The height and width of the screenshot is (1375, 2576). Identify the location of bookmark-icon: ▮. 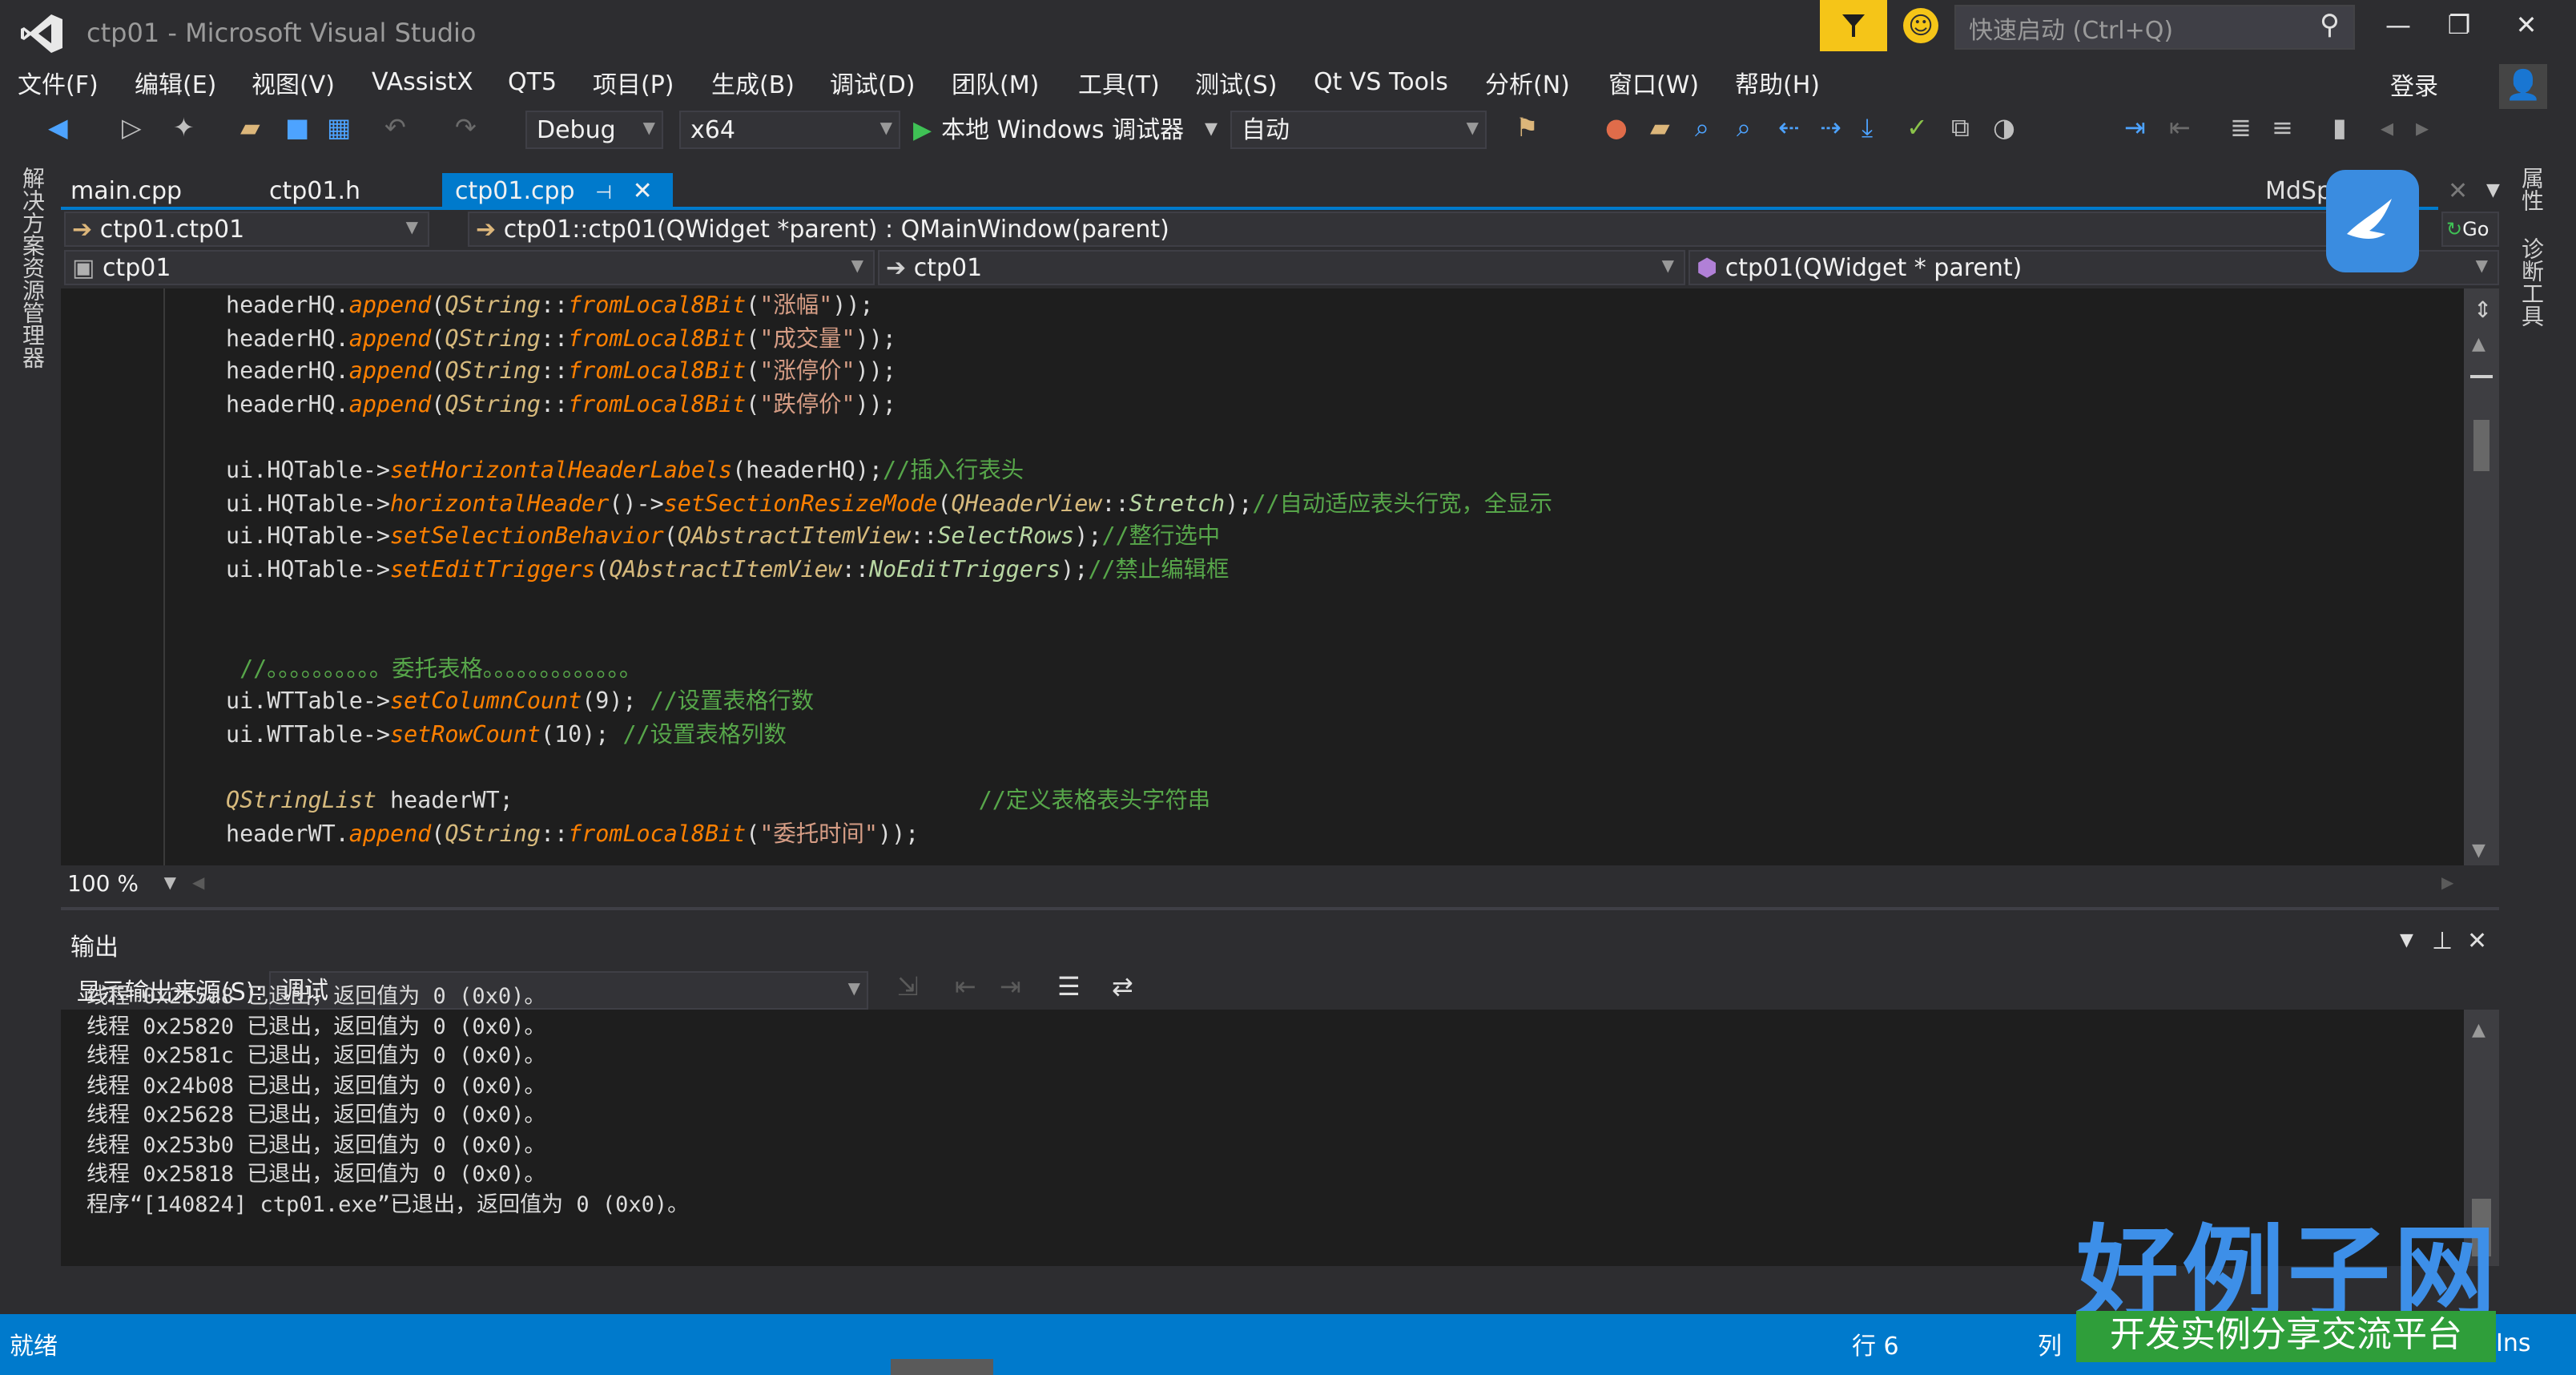
(2339, 128).